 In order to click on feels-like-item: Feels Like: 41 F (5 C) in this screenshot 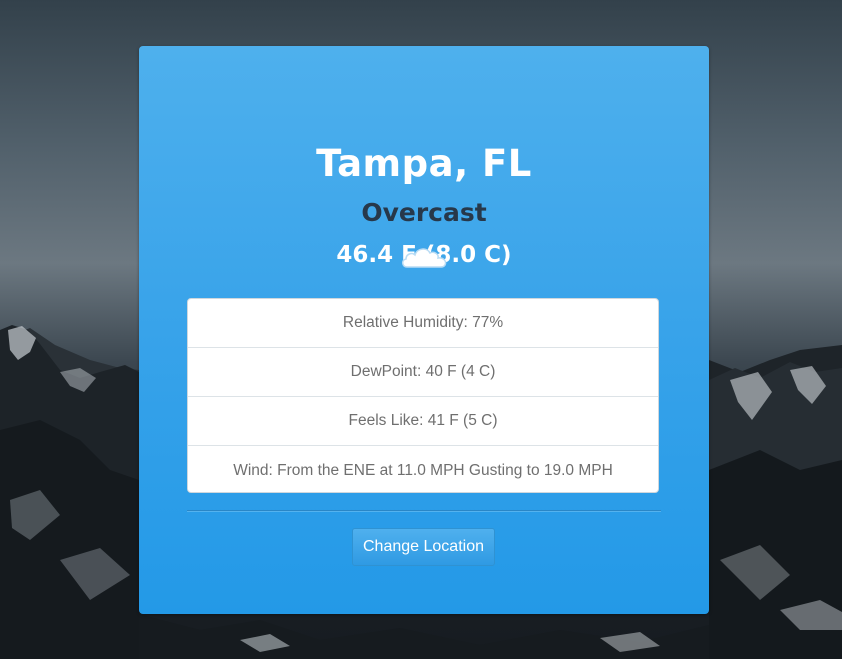, I will do `click(423, 421)`.